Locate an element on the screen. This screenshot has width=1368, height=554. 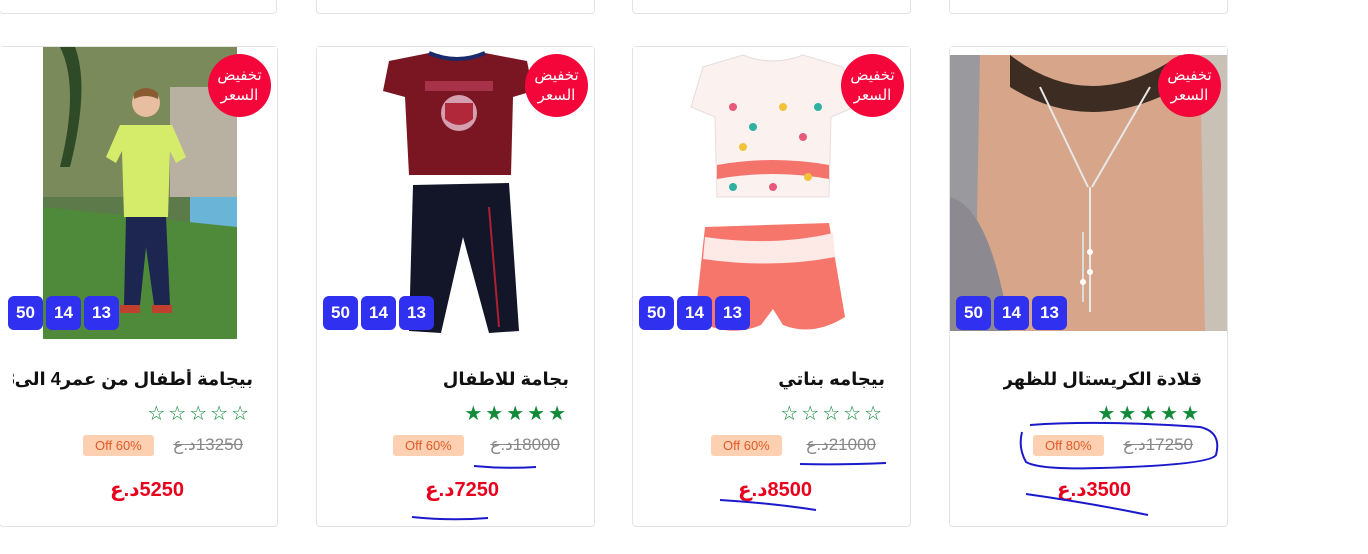
current-price: 3500د.ع is located at coordinates (1094, 490).